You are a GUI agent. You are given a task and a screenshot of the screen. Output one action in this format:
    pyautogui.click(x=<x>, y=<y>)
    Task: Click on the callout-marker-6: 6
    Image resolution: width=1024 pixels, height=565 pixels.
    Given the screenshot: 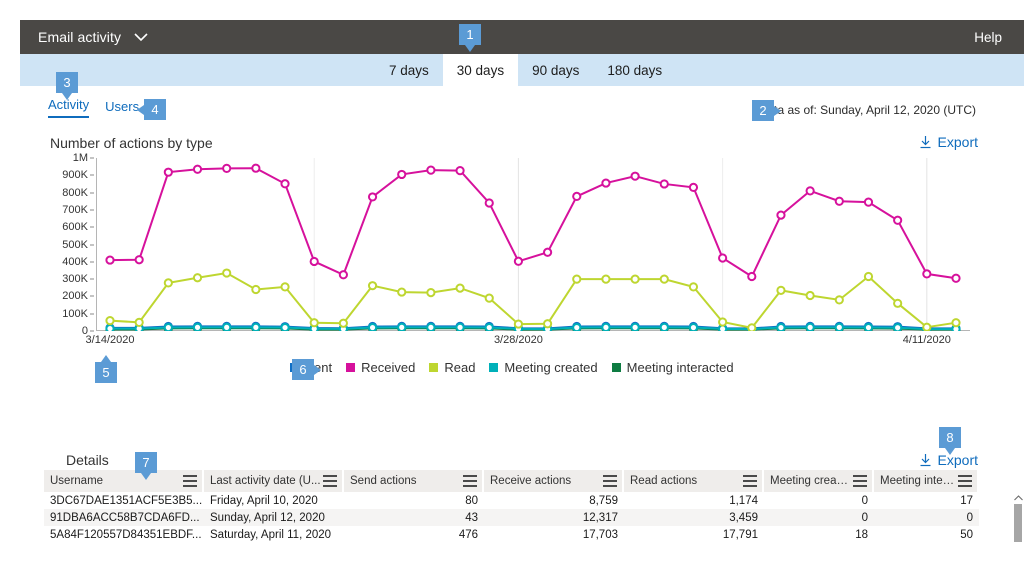 What is the action you would take?
    pyautogui.click(x=306, y=369)
    